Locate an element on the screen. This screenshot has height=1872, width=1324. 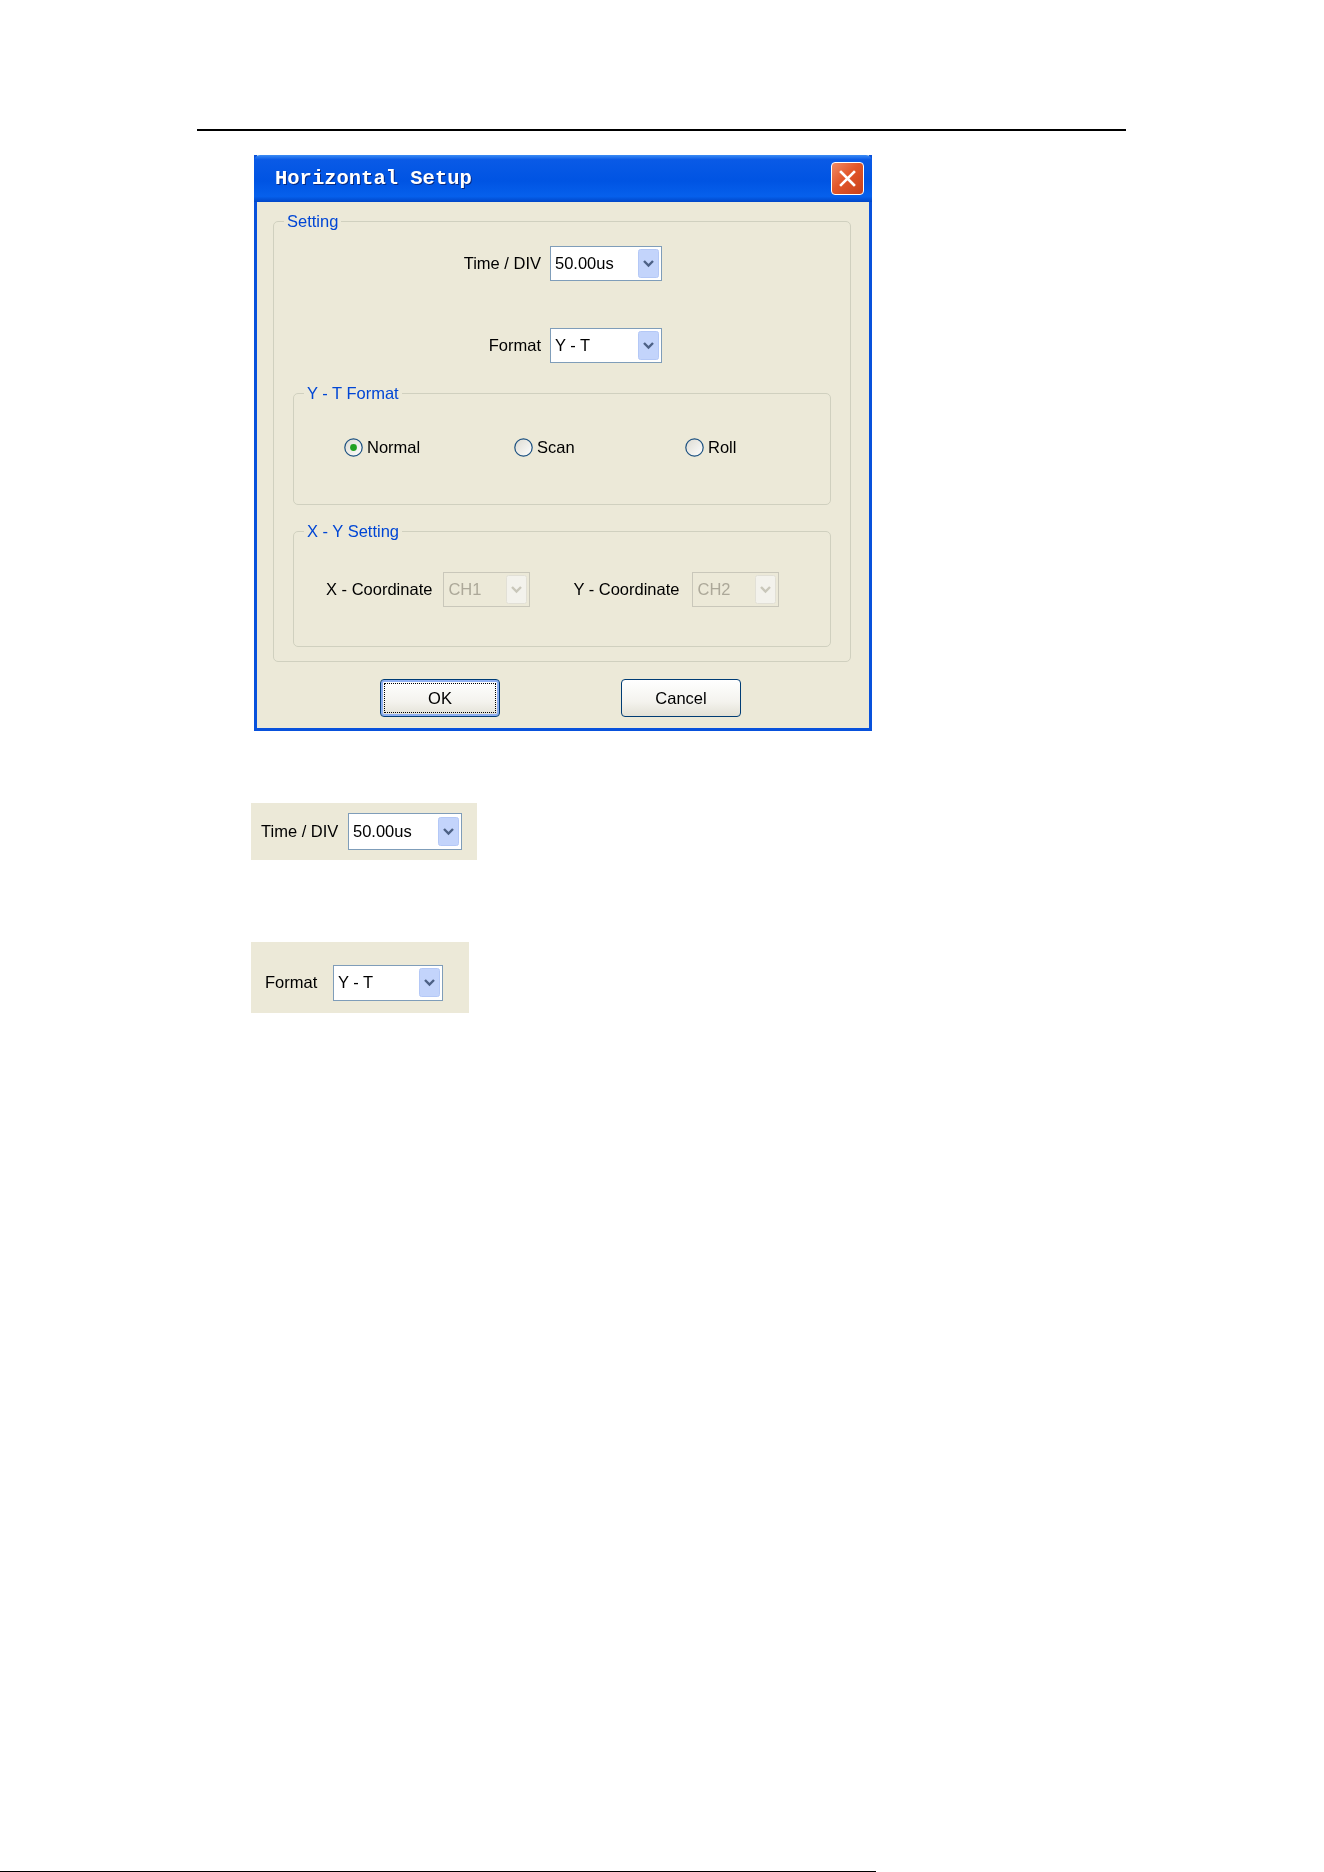
radio-option: Normal is located at coordinates (382, 447).